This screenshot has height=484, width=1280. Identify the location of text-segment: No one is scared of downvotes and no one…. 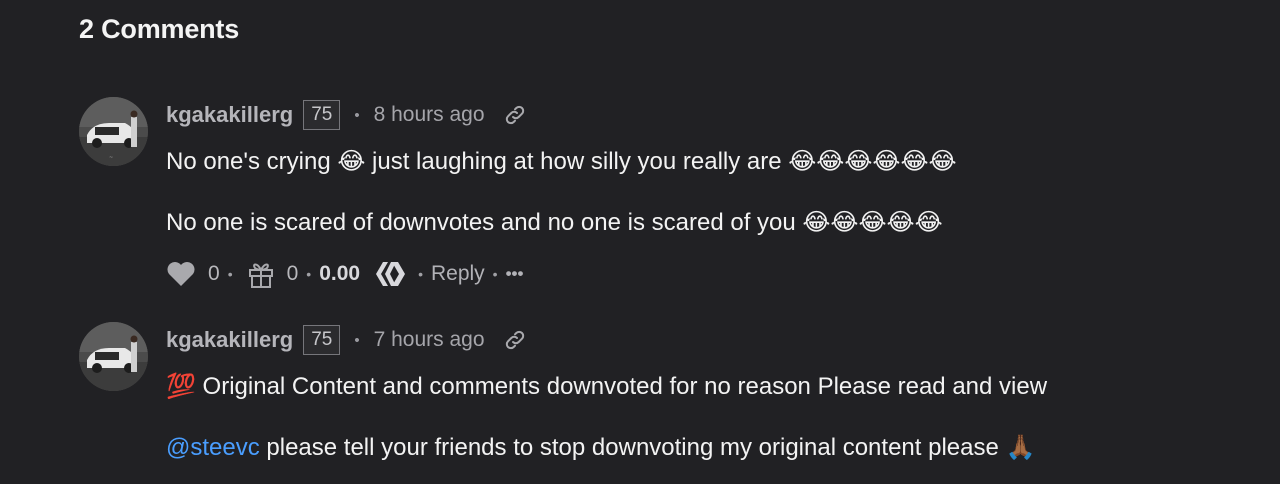
(484, 222).